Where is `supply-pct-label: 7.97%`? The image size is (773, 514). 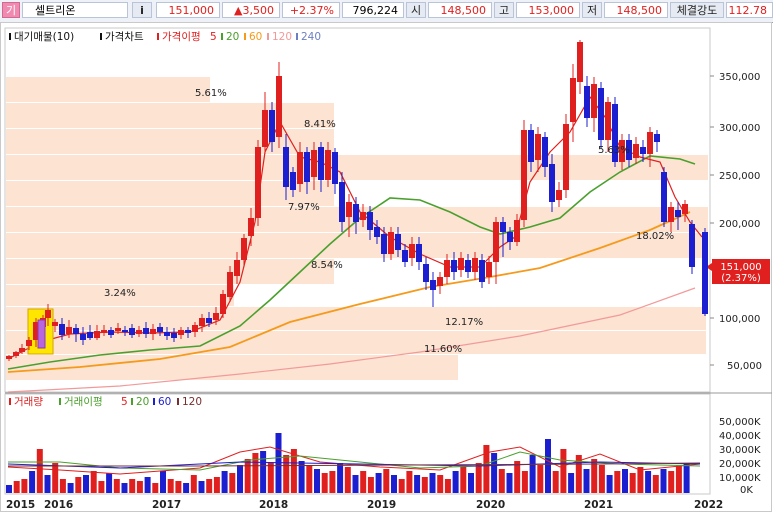 supply-pct-label: 7.97% is located at coordinates (304, 207).